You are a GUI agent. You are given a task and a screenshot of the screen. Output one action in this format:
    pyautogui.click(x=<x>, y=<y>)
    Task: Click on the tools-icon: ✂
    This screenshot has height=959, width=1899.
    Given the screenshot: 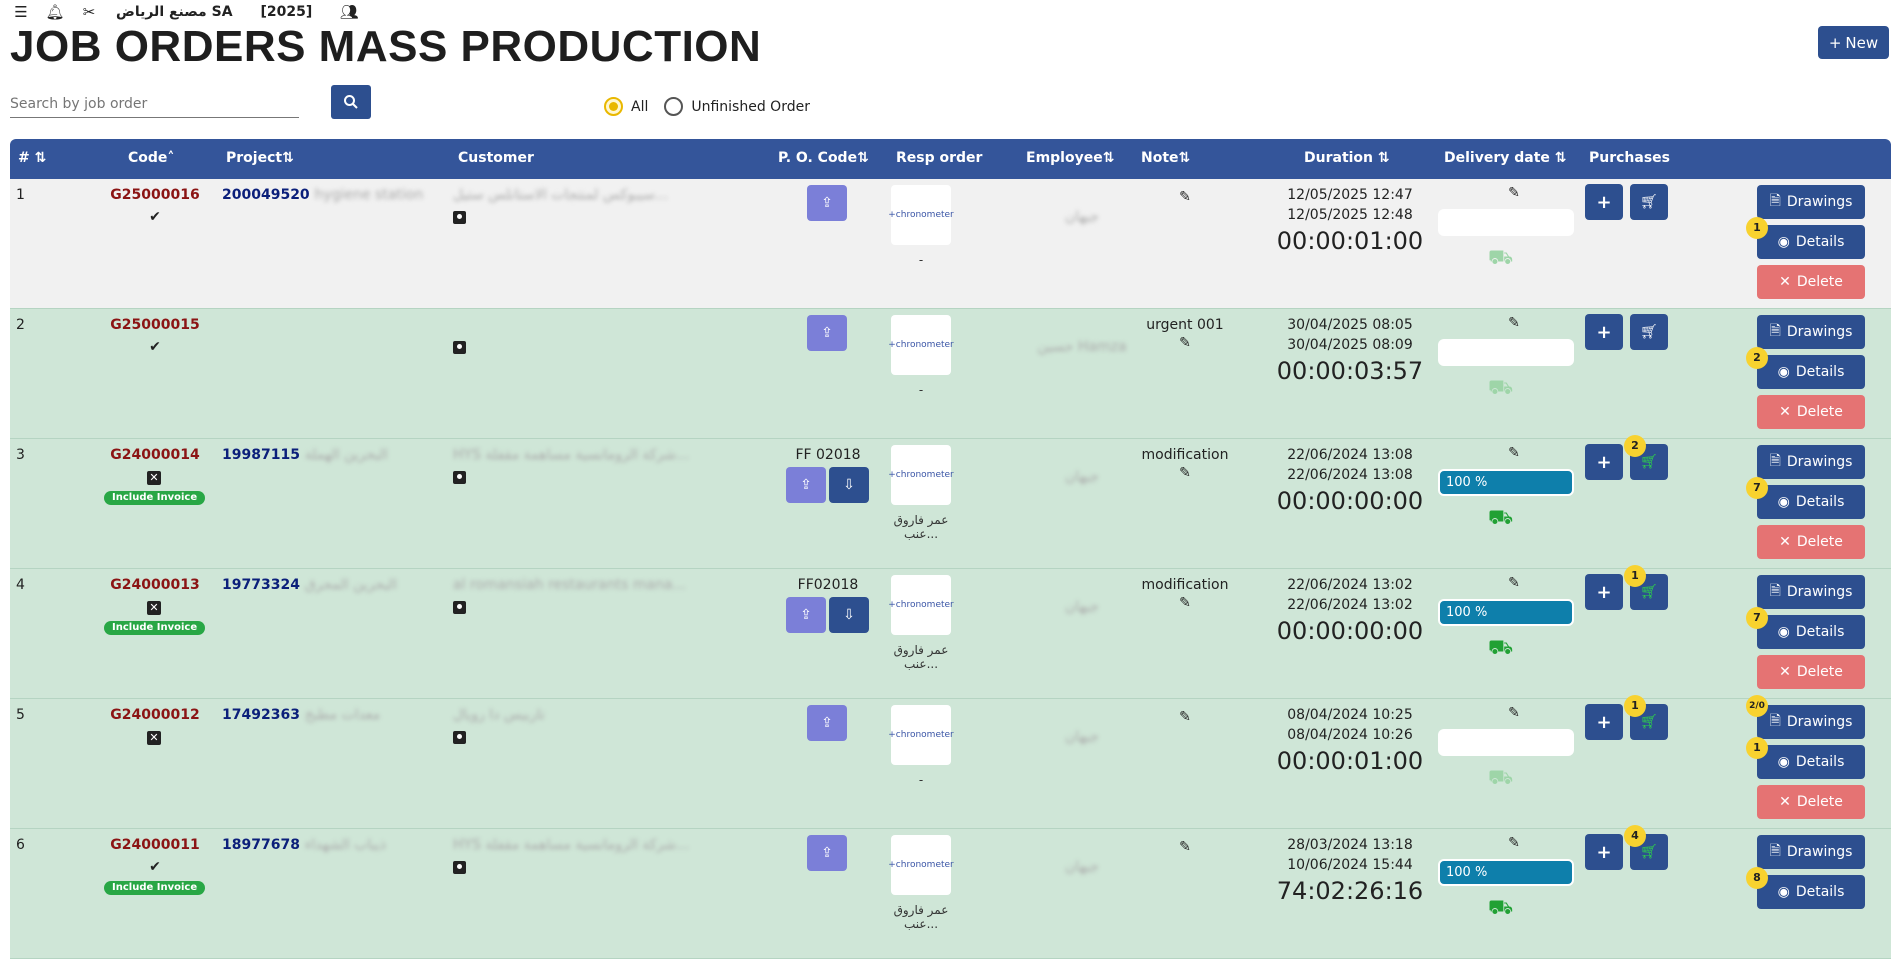 What is the action you would take?
    pyautogui.click(x=89, y=12)
    